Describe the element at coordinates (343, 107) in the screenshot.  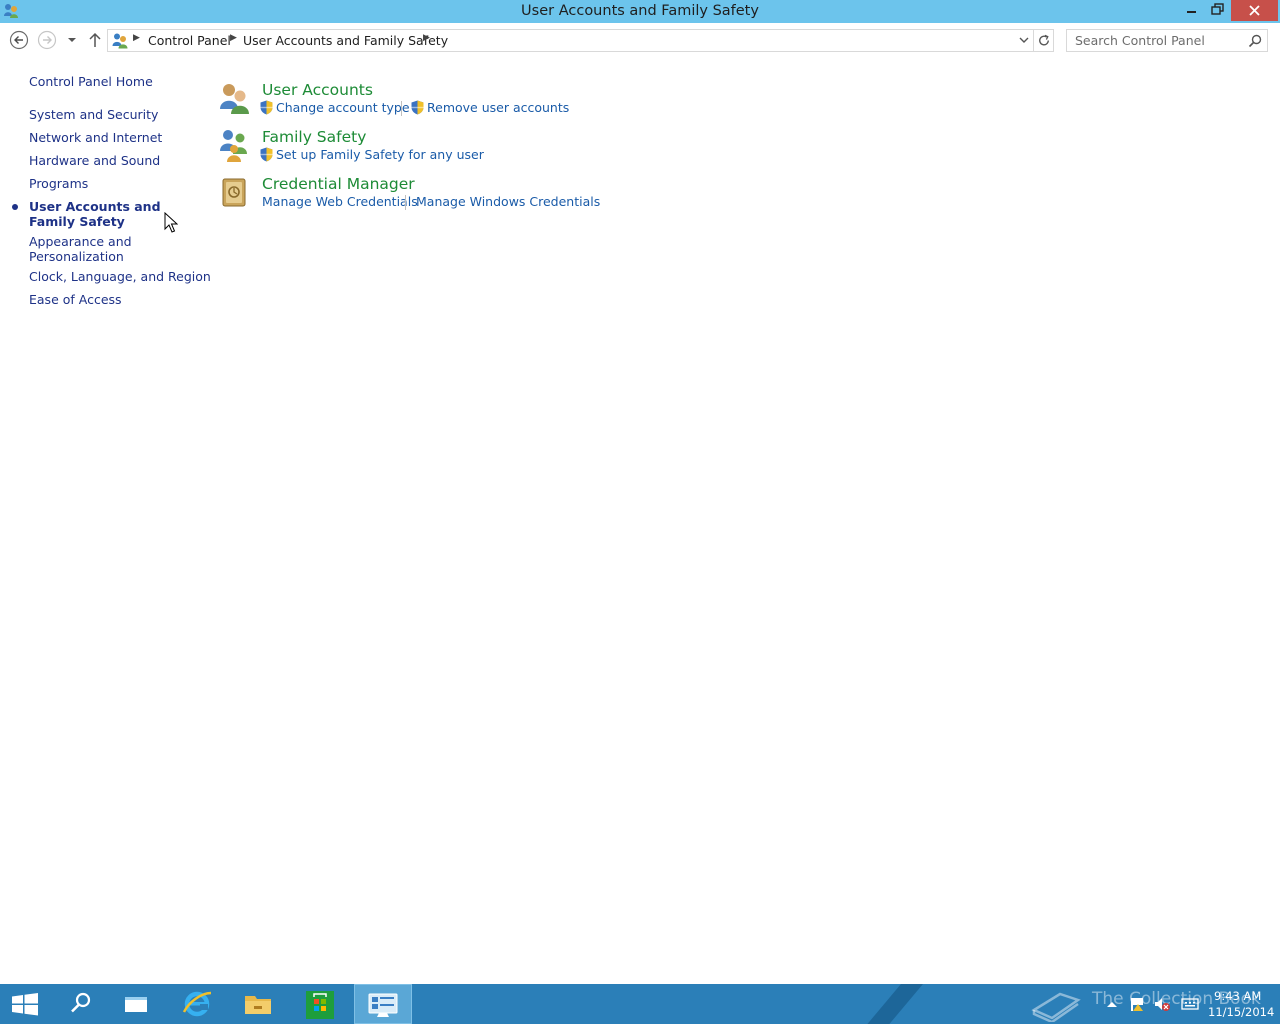
I see `change-account-type-label: Change account type` at that location.